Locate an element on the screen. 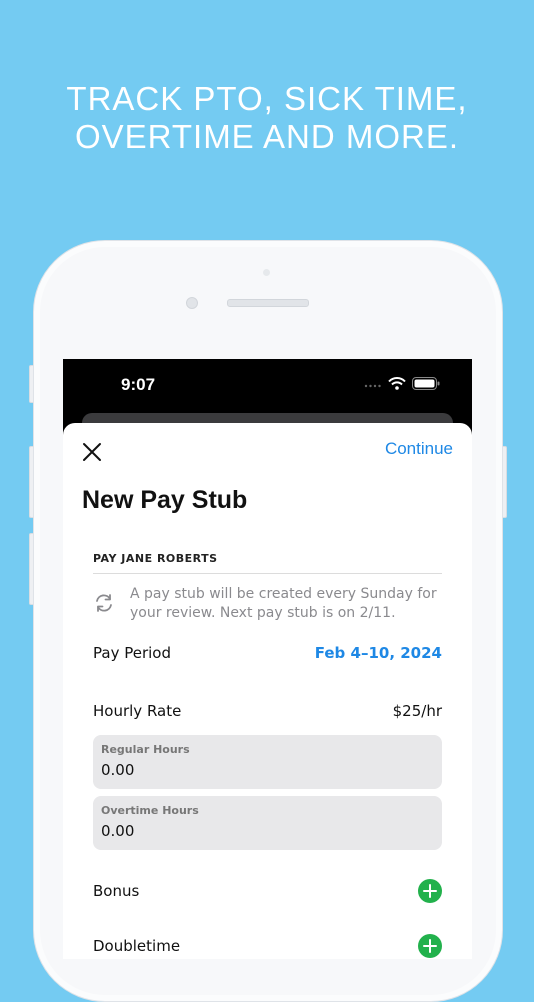 The image size is (534, 1002). headline-line-1: TRACK PTO, SICK TIME, is located at coordinates (267, 98).